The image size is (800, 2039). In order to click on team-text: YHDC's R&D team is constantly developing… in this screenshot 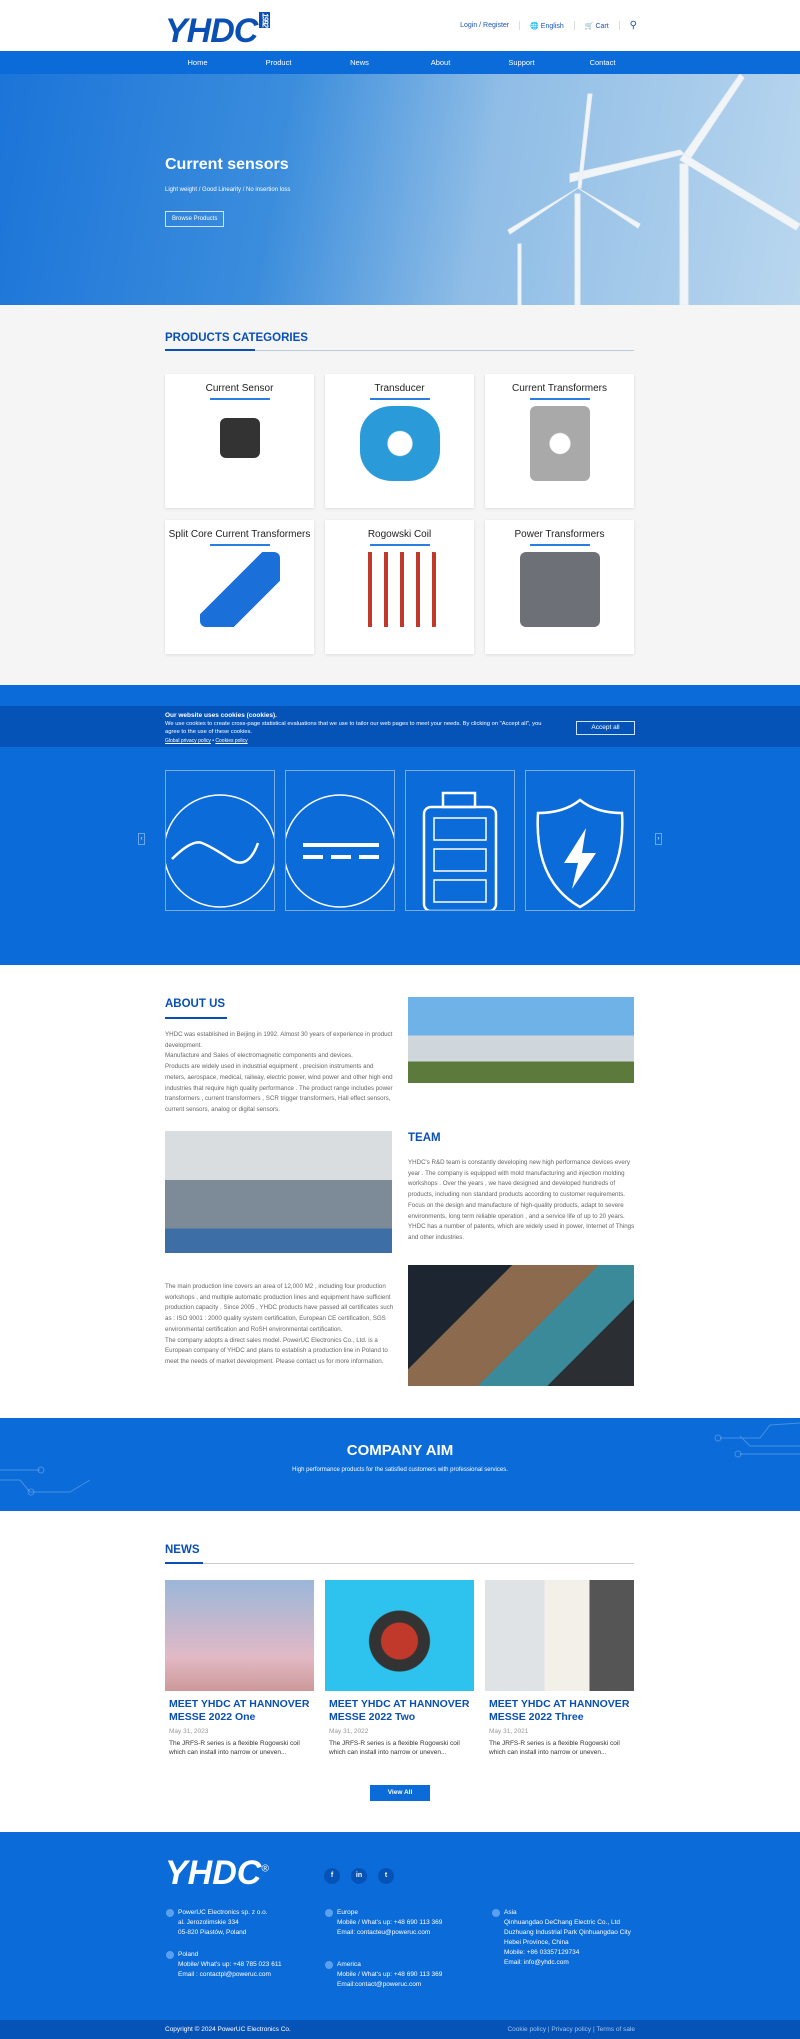, I will do `click(521, 1200)`.